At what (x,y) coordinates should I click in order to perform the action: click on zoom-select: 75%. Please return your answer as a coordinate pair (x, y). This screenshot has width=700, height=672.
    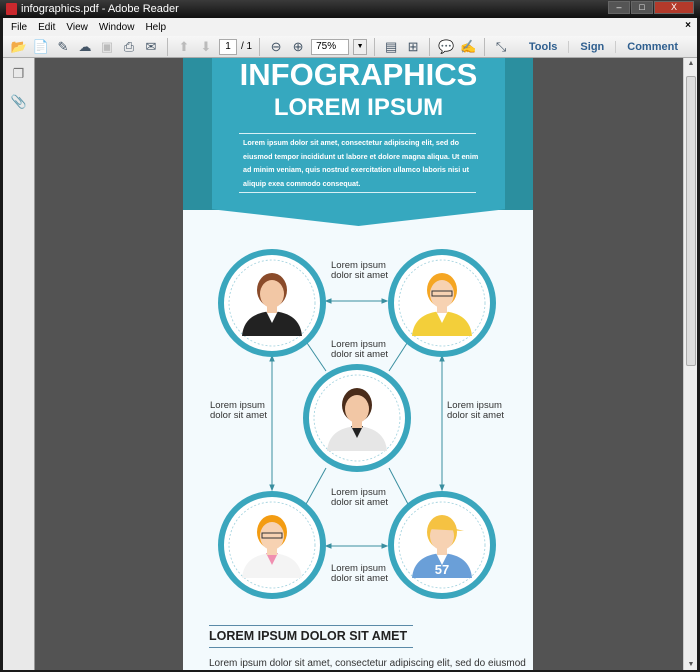
    Looking at the image, I should click on (330, 46).